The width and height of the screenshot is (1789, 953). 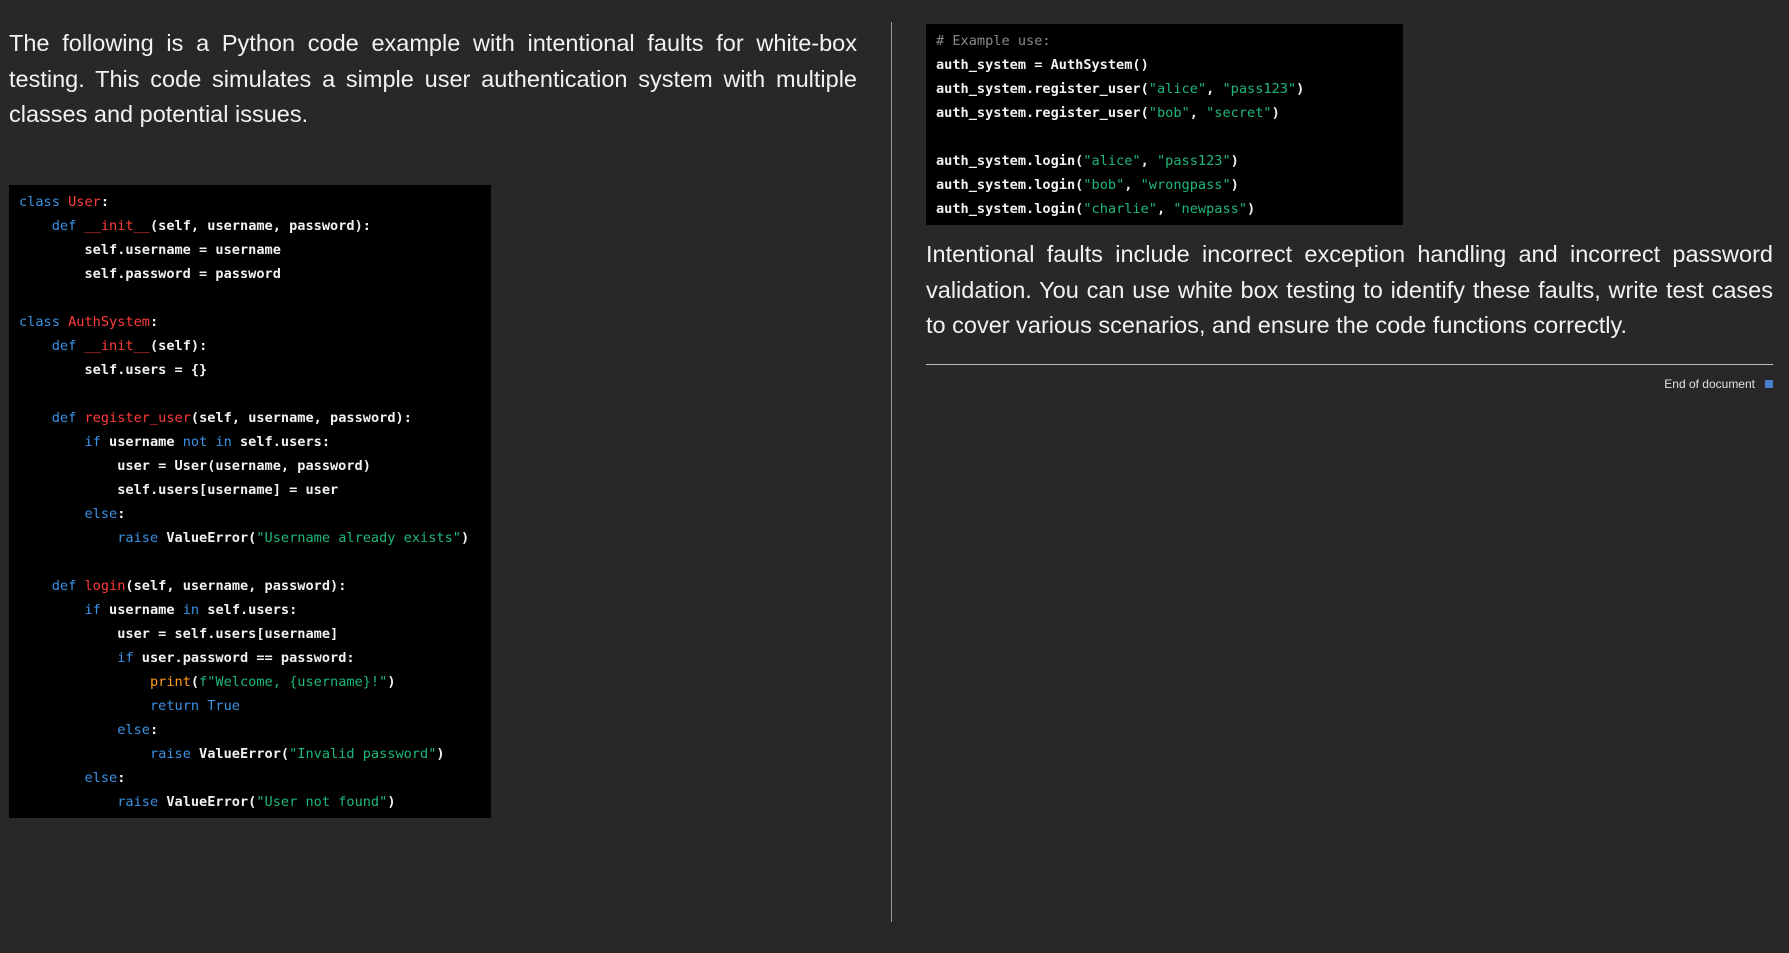 I want to click on code-line: auth_system.login("bob", "wrongpass"), so click(x=1164, y=185).